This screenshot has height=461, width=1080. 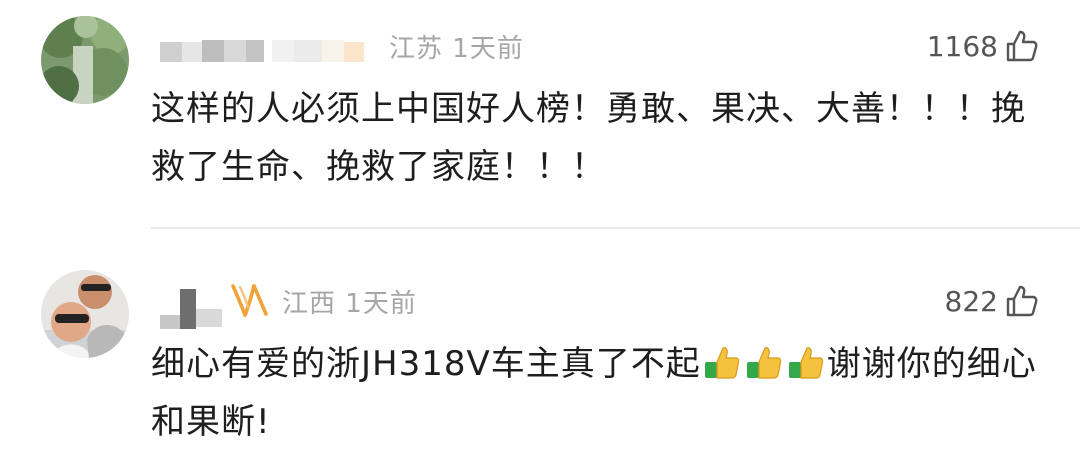 What do you see at coordinates (416, 49) in the screenshot?
I see `location-text: 江苏` at bounding box center [416, 49].